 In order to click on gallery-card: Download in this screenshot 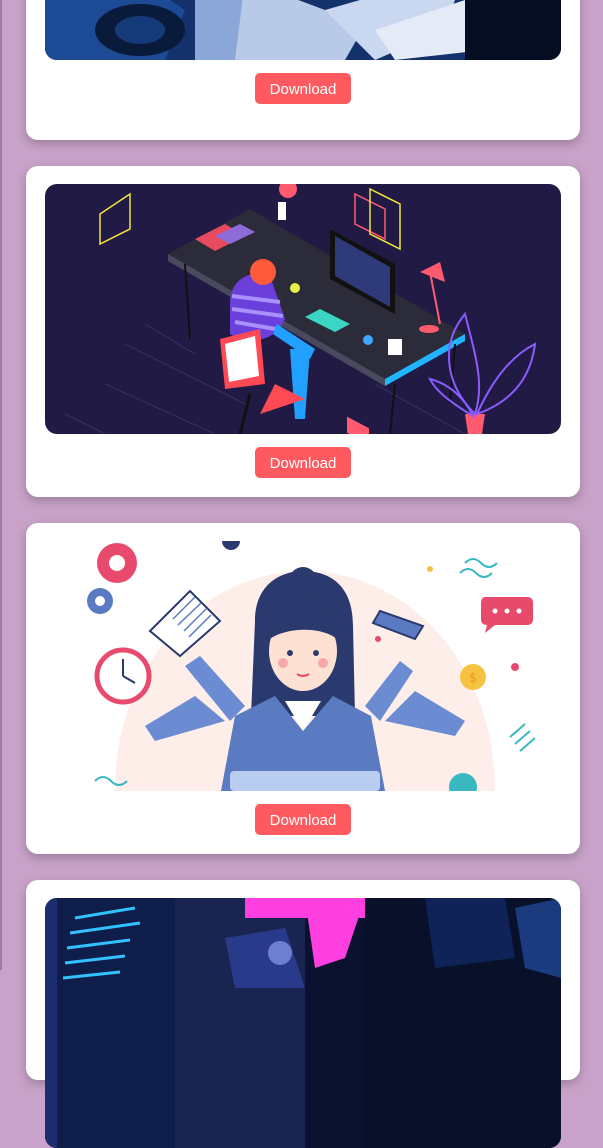, I will do `click(303, 70)`.